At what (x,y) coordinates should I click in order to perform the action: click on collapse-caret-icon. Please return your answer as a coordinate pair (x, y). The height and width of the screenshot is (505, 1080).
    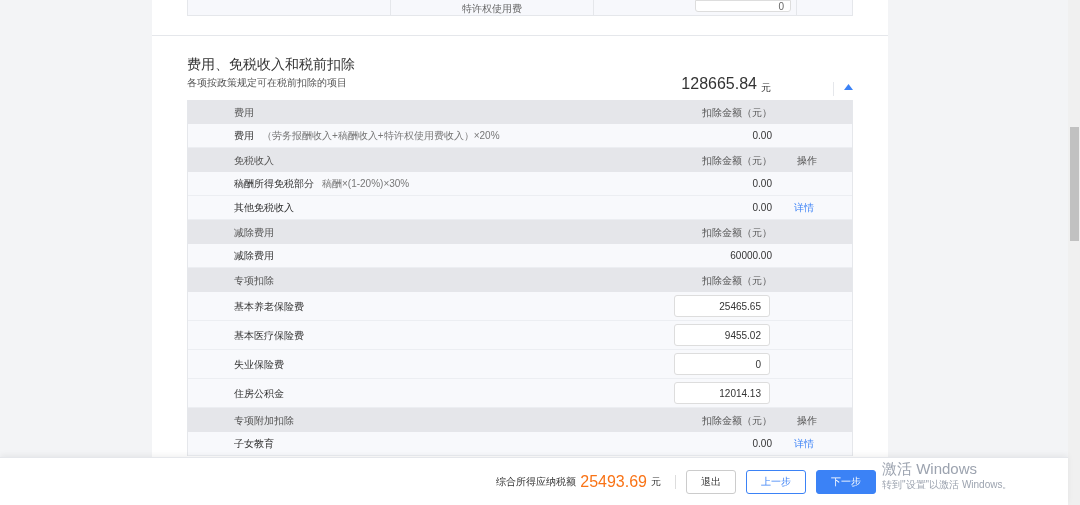
    Looking at the image, I should click on (848, 87).